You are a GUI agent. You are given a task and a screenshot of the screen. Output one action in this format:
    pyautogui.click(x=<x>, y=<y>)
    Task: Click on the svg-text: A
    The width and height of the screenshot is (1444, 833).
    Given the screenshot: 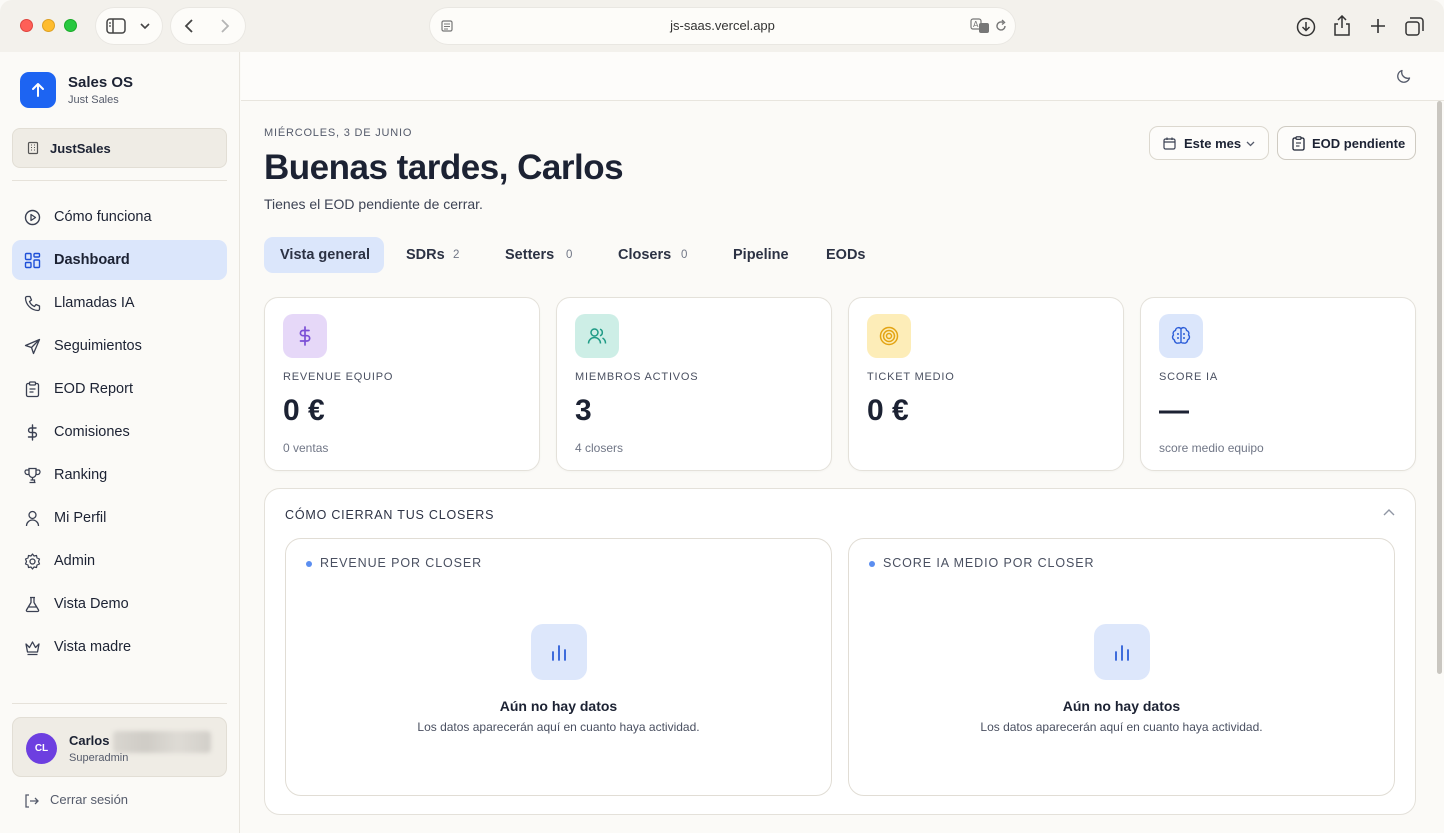 What is the action you would take?
    pyautogui.click(x=976, y=24)
    